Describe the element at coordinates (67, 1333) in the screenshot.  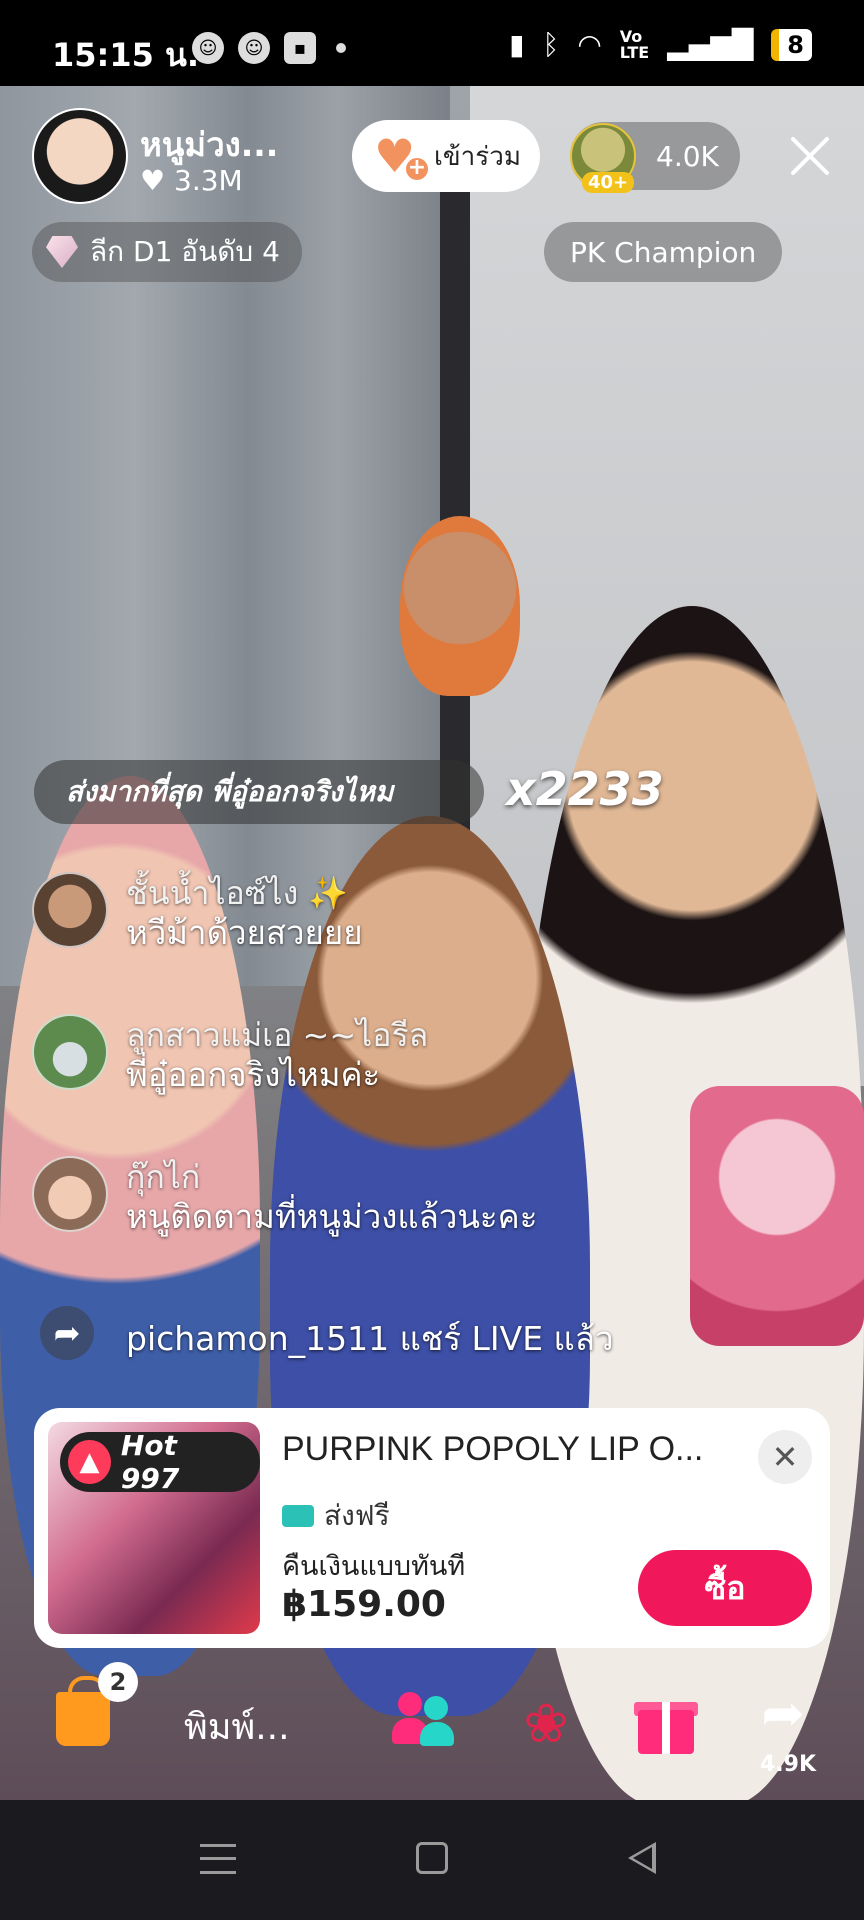
I see `share-arrow-icon: ➦` at that location.